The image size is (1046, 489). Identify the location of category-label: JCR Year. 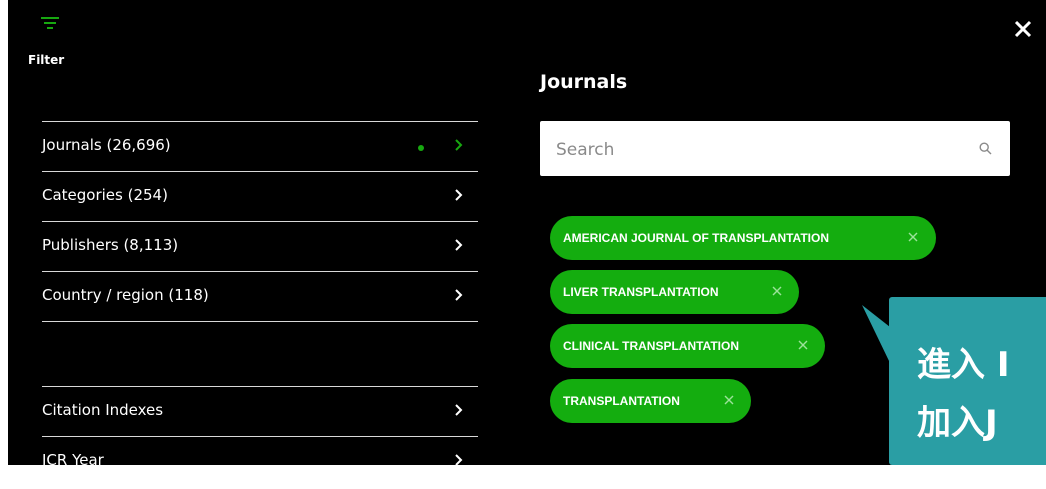
(73, 458).